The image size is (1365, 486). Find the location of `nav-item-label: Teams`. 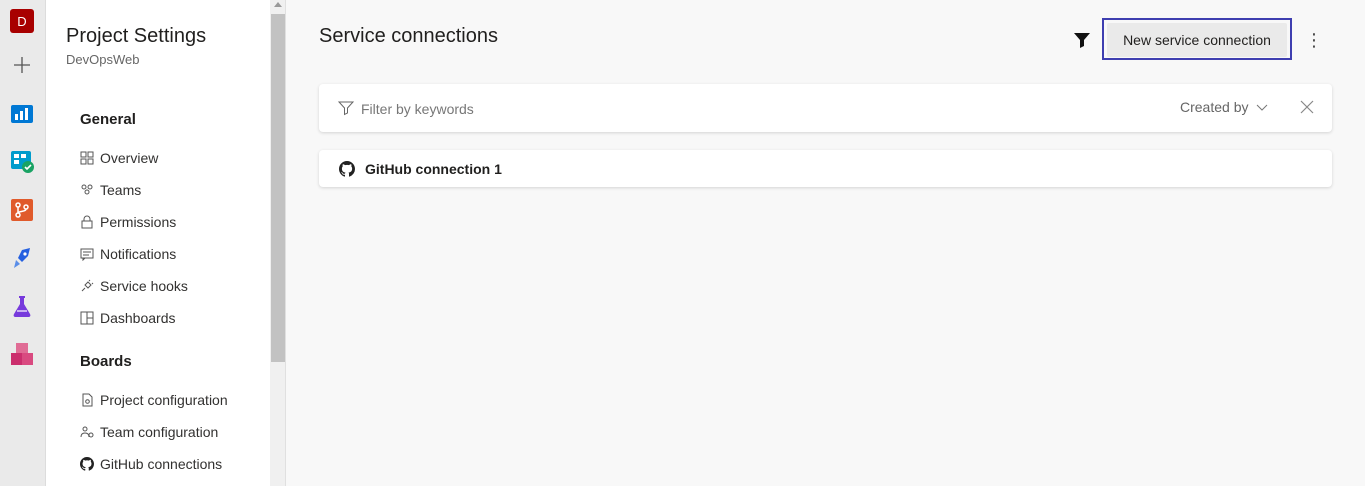

nav-item-label: Teams is located at coordinates (121, 190).